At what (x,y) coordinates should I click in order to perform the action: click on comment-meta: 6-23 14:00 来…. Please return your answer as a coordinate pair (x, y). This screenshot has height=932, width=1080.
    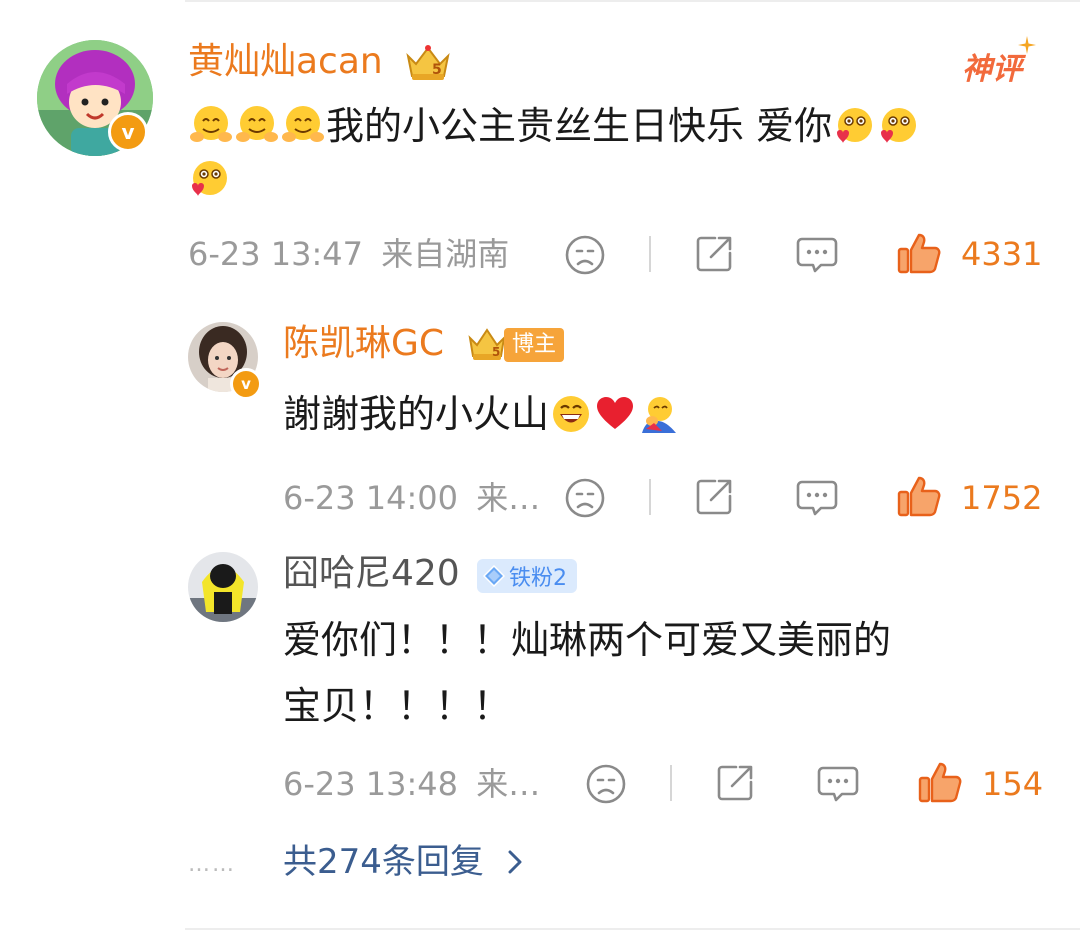
    Looking at the image, I should click on (411, 498).